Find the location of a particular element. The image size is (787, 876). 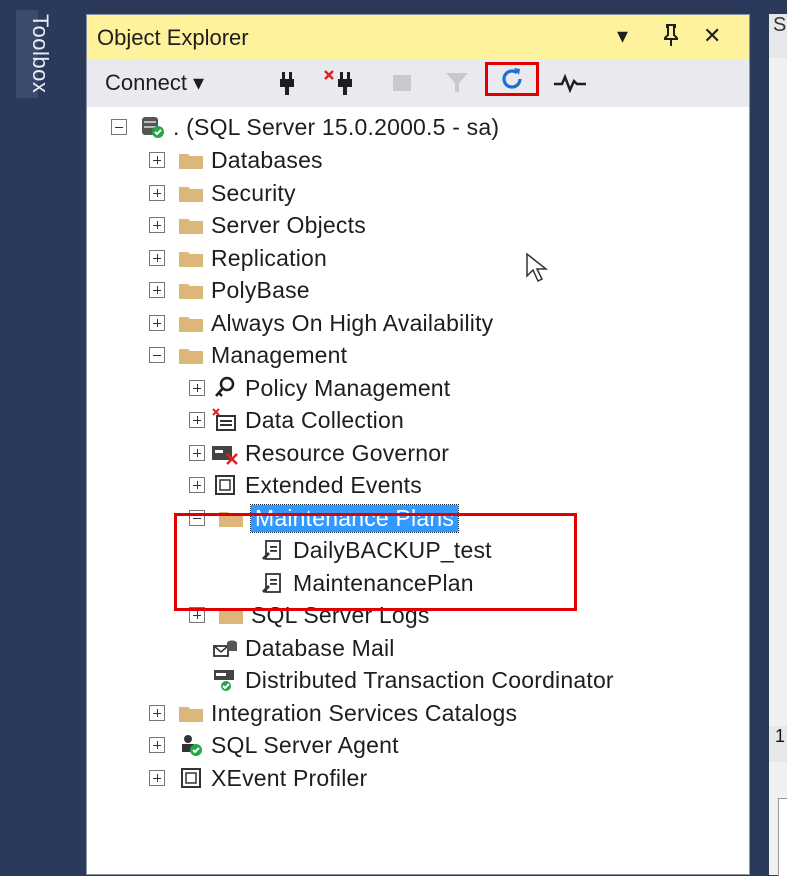

tree-node-extended-events: Extended Events is located at coordinates (305, 485).